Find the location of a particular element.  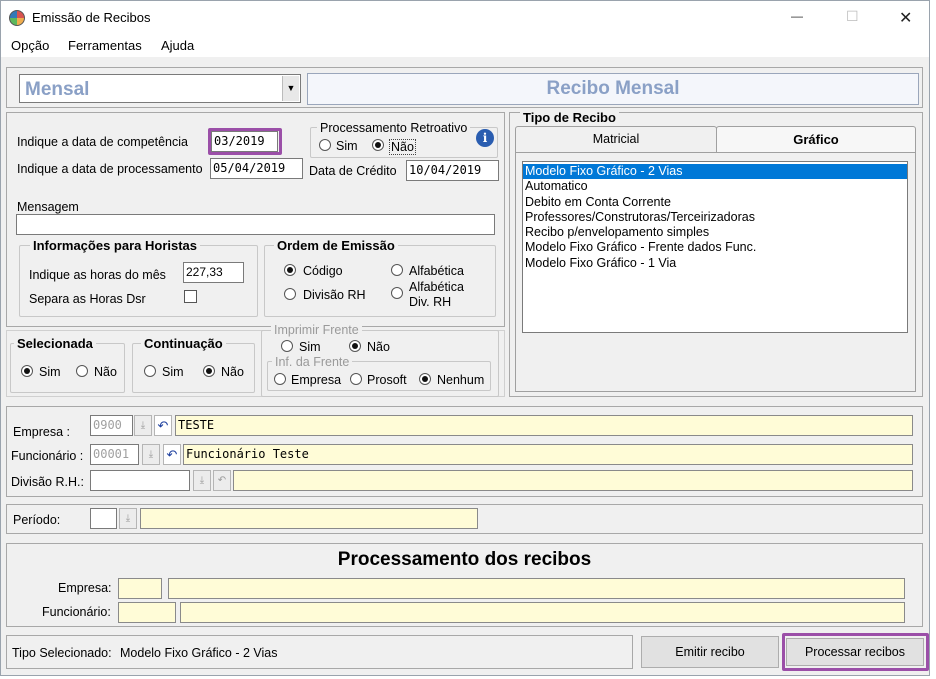

competencia-input: 03/2019 is located at coordinates (244, 141).